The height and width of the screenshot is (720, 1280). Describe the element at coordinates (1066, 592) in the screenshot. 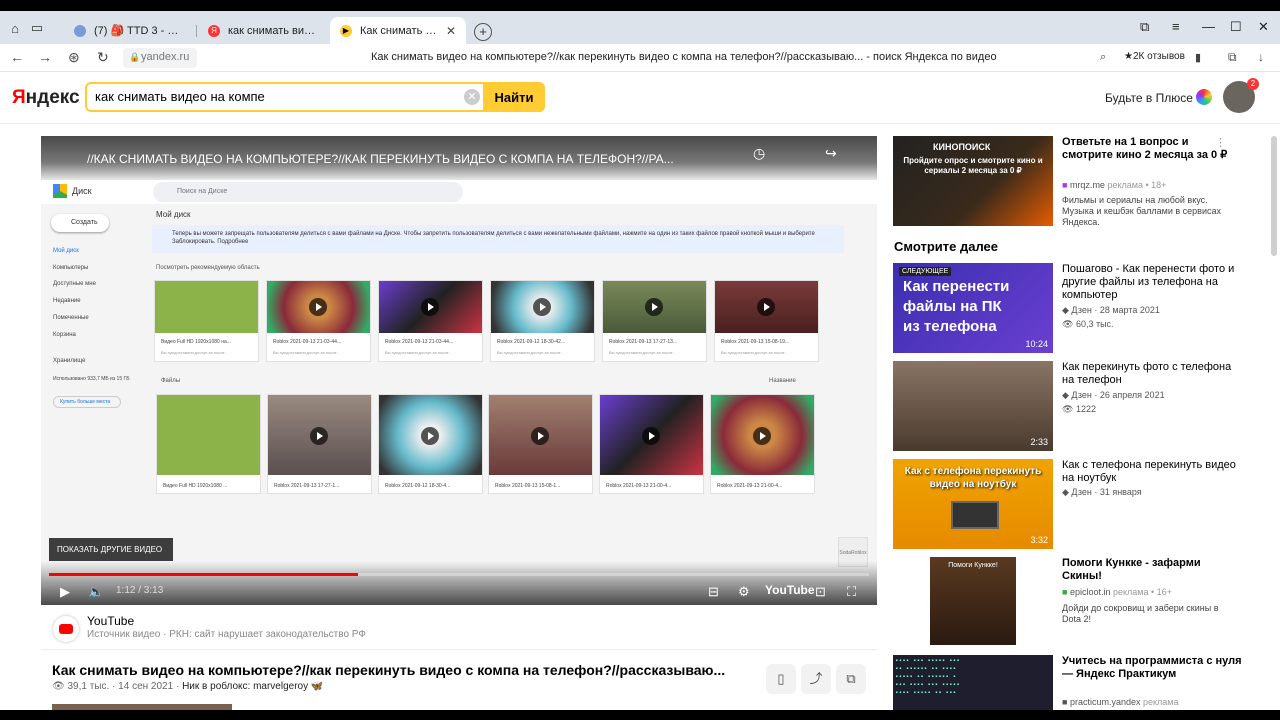

I see `ad-domain-icon: ■` at that location.